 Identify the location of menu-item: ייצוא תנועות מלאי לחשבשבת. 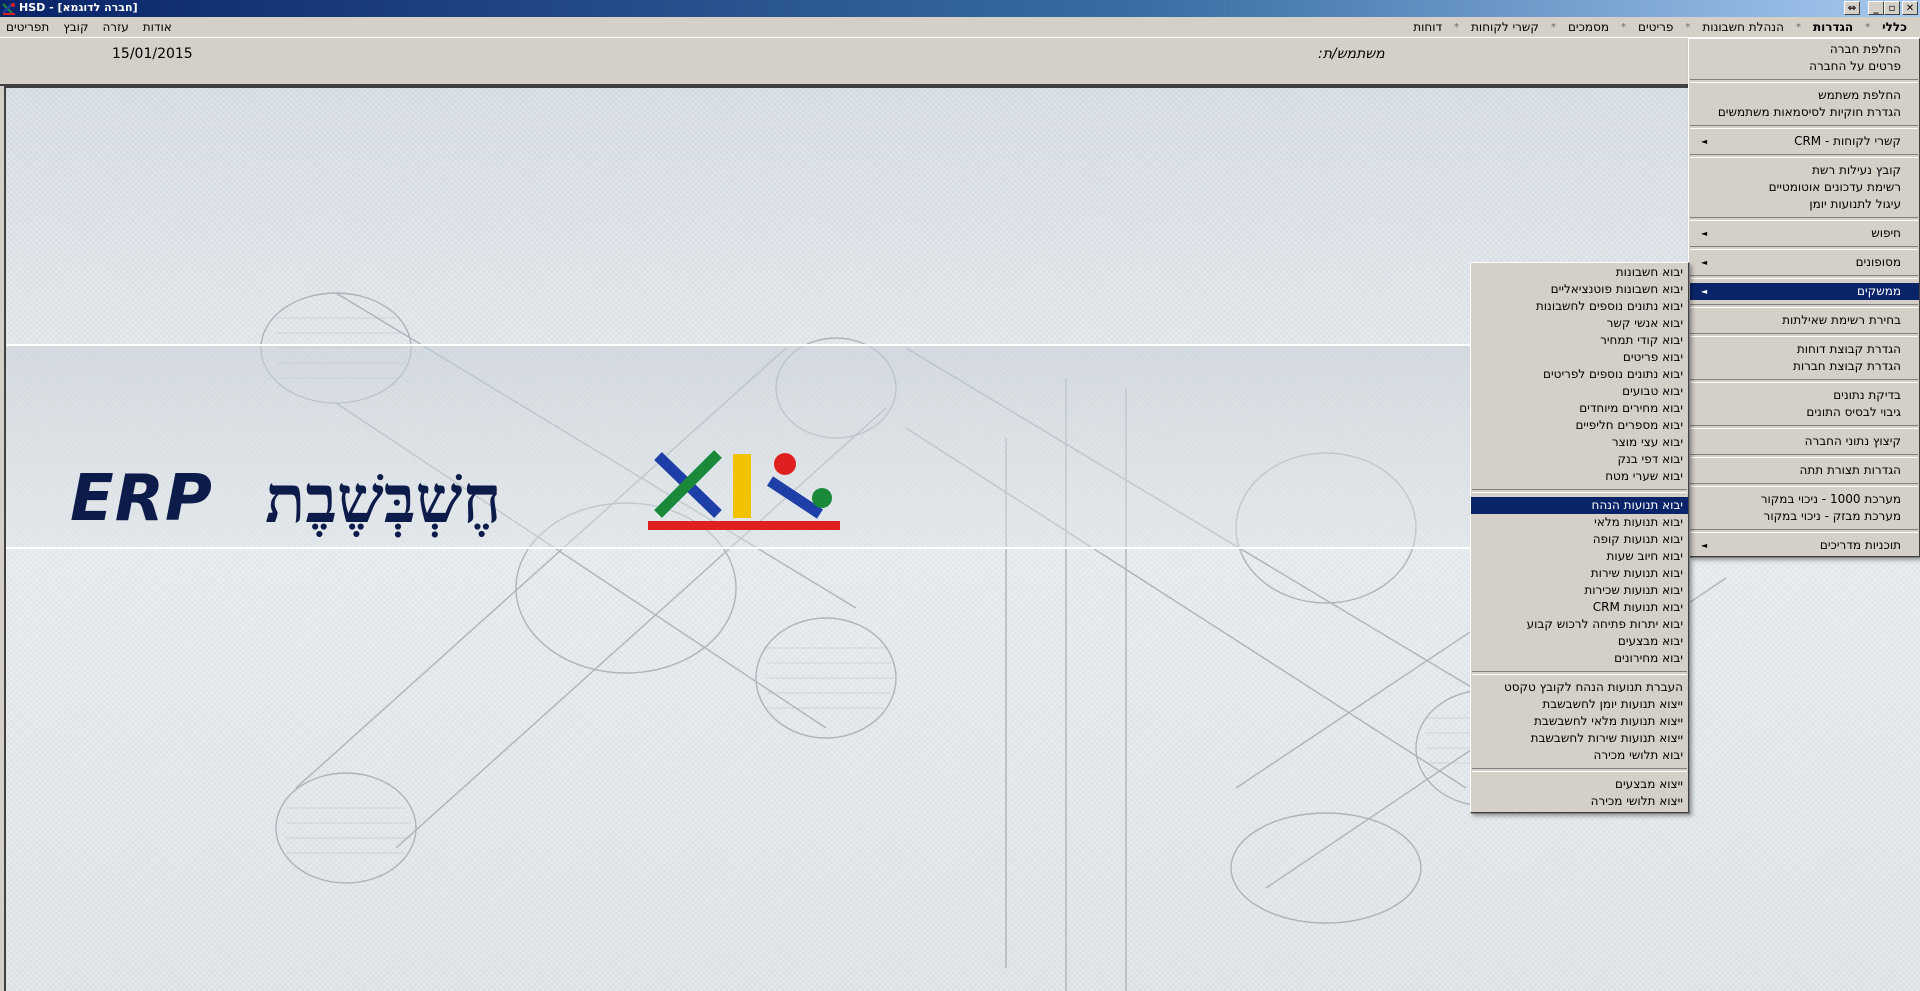
(1579, 721).